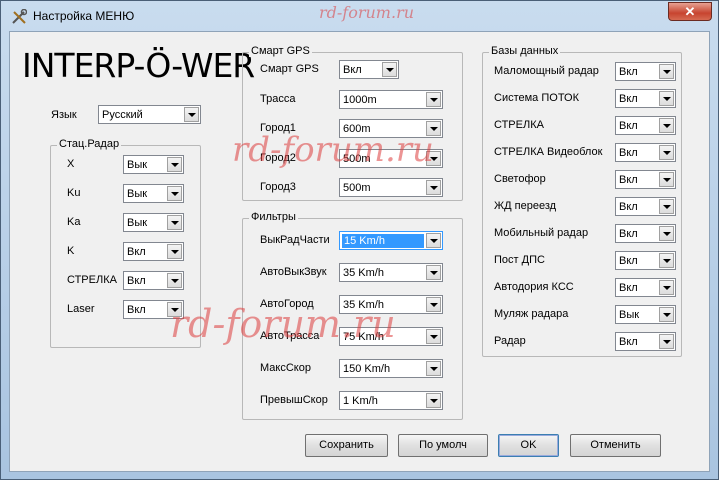 This screenshot has width=719, height=480. I want to click on smart-gps-value: 1000m, so click(360, 99).